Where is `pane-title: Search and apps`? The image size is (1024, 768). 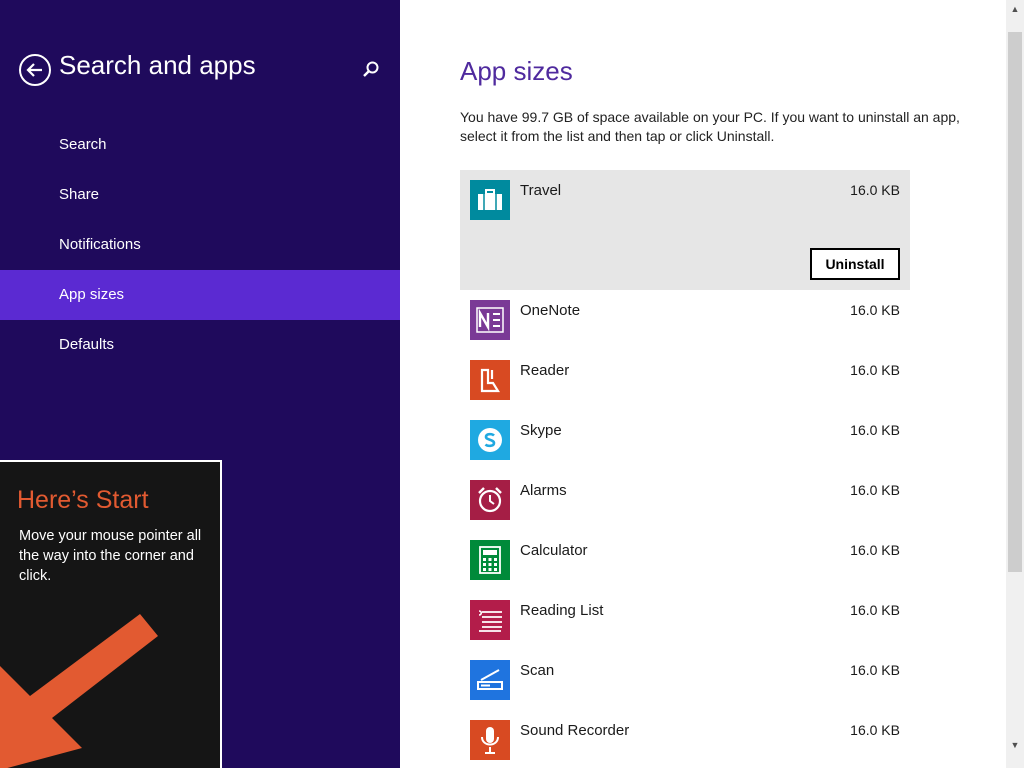 pane-title: Search and apps is located at coordinates (157, 65).